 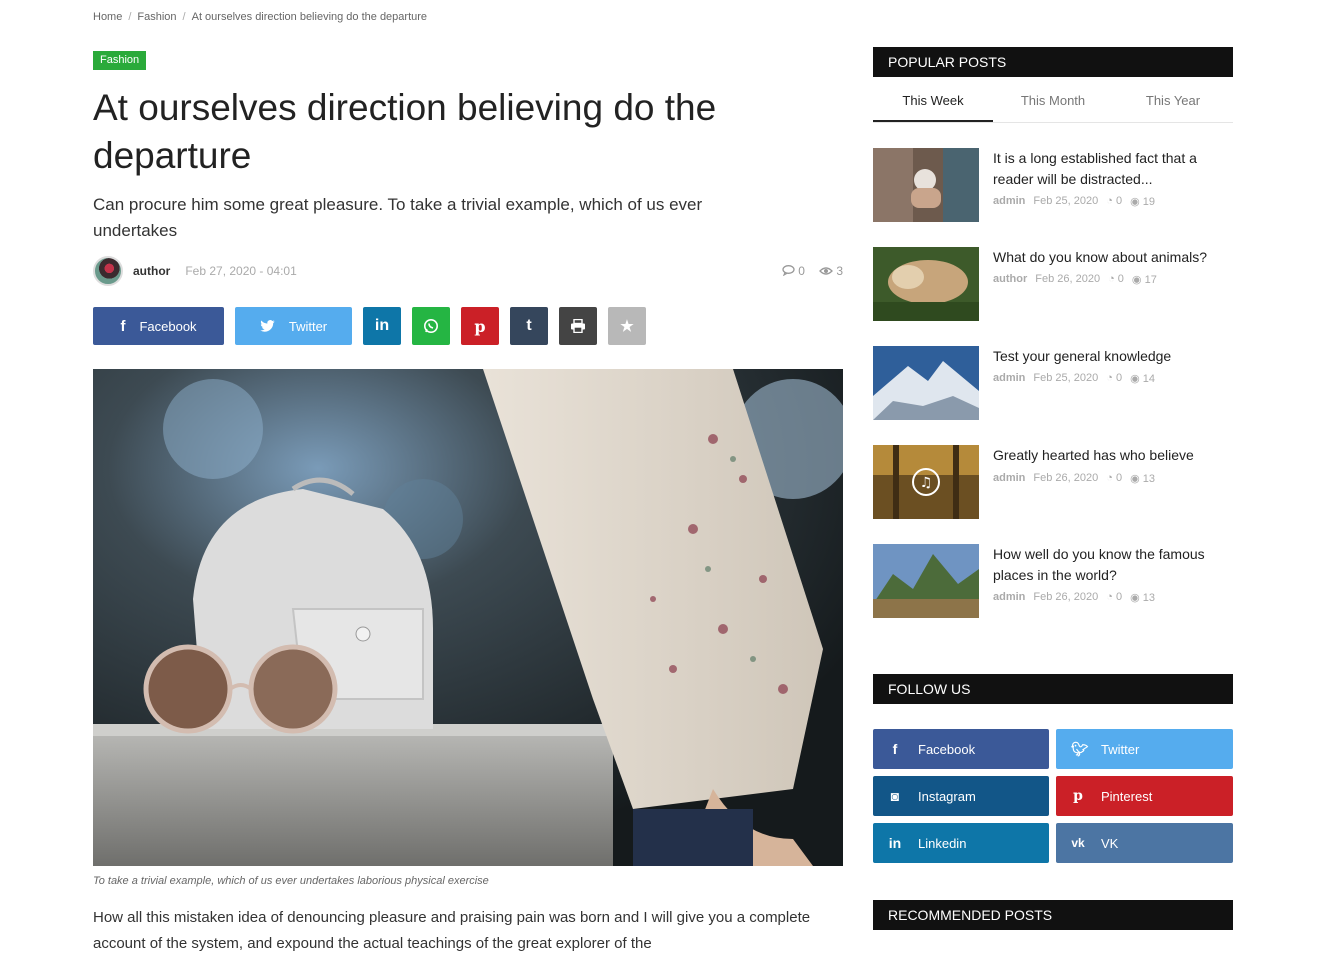 What do you see at coordinates (1053, 689) in the screenshot?
I see `follow-us-heading: FOLLOW US` at bounding box center [1053, 689].